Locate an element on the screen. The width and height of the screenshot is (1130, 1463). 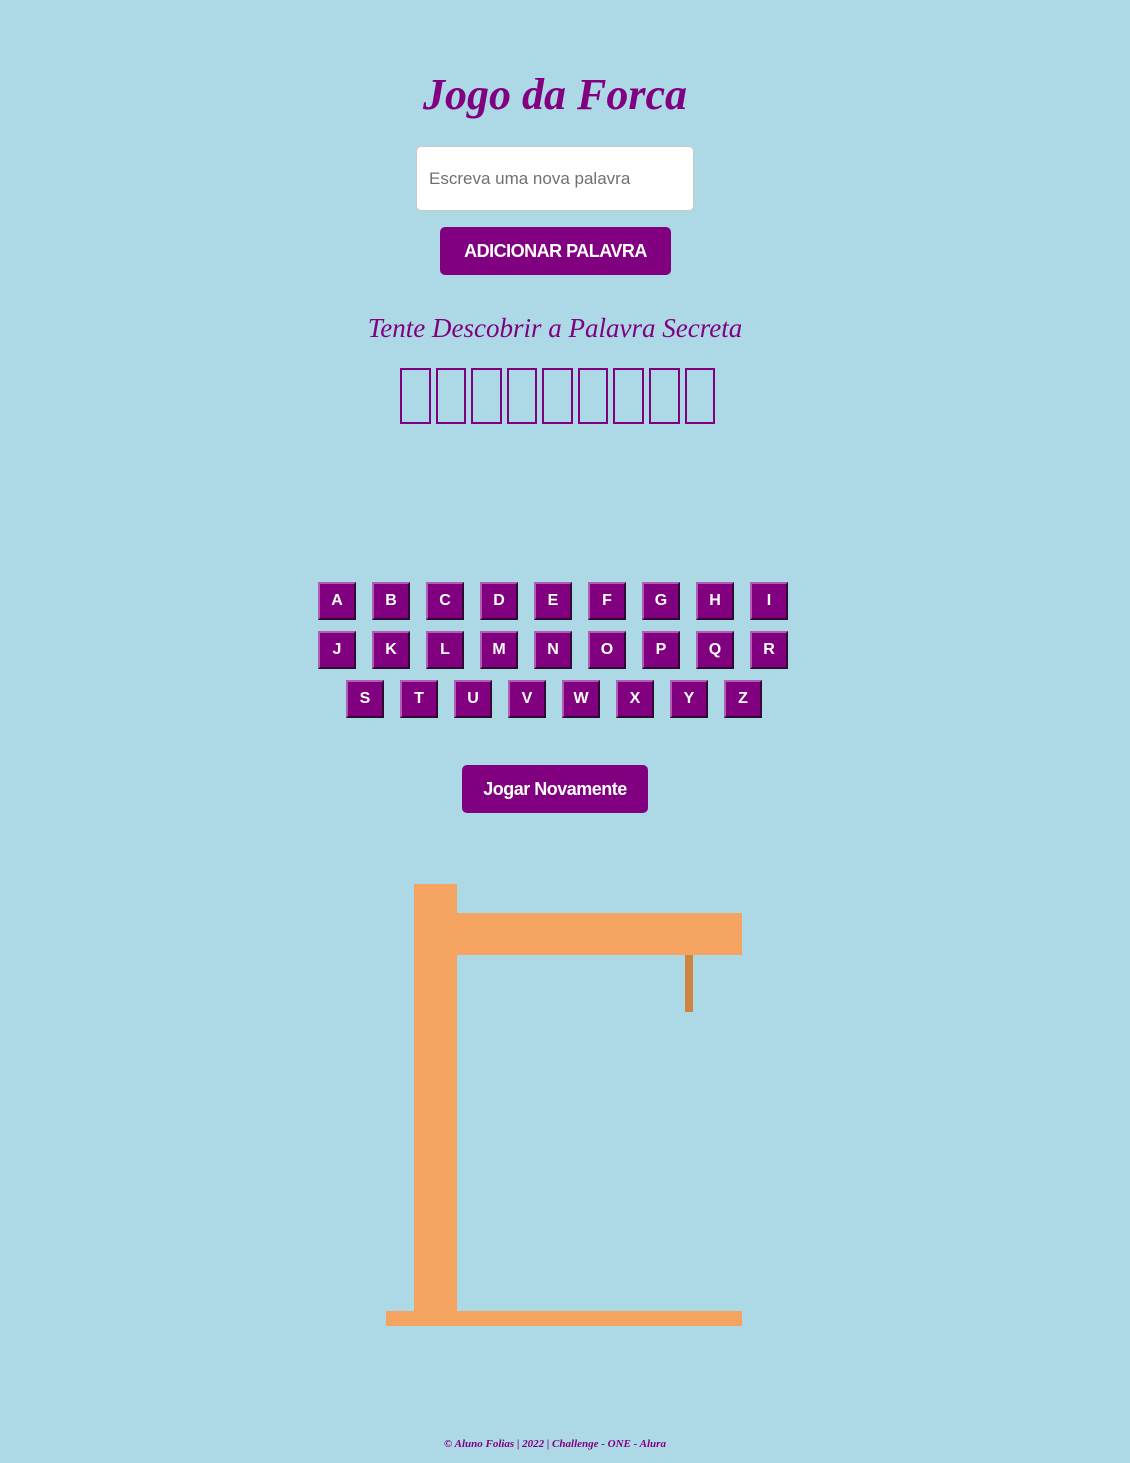
game-subtitle: Tente Descobrir a Palavra Secreta is located at coordinates (555, 328).